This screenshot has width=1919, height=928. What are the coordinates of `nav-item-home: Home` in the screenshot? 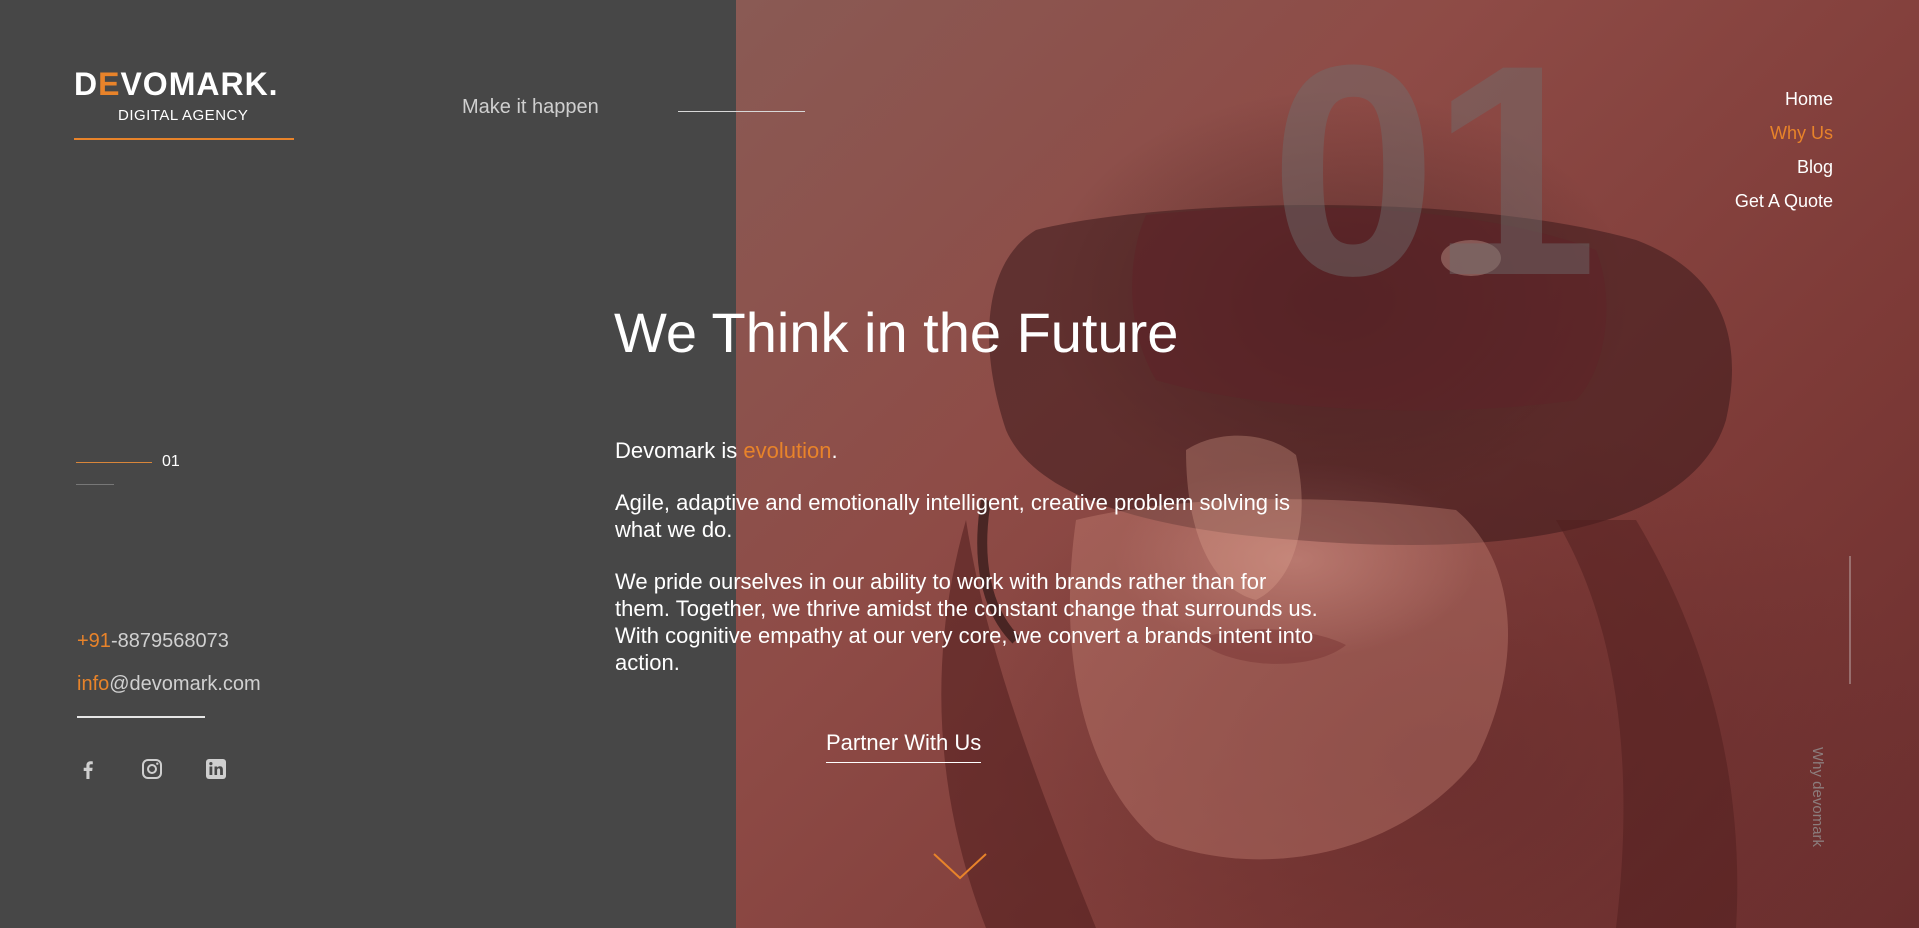 It's located at (1784, 99).